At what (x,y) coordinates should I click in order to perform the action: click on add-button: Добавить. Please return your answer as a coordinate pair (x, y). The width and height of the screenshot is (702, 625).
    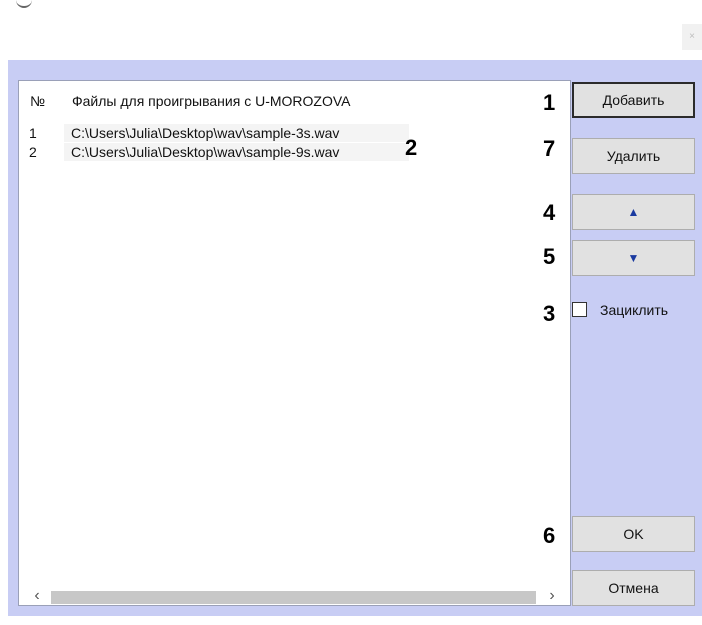
    Looking at the image, I should click on (633, 100).